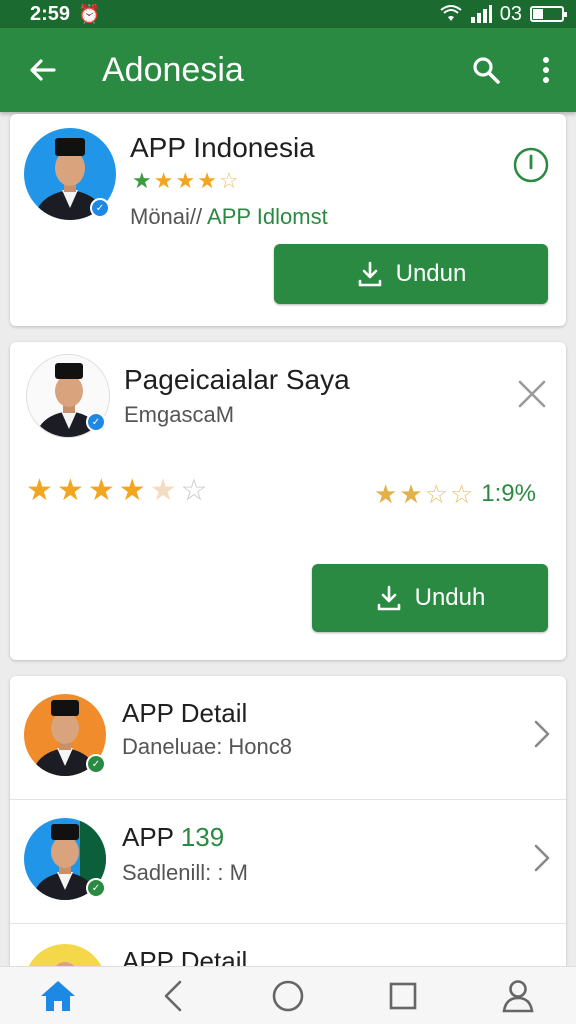 The height and width of the screenshot is (1024, 576). I want to click on info-icon, so click(531, 165).